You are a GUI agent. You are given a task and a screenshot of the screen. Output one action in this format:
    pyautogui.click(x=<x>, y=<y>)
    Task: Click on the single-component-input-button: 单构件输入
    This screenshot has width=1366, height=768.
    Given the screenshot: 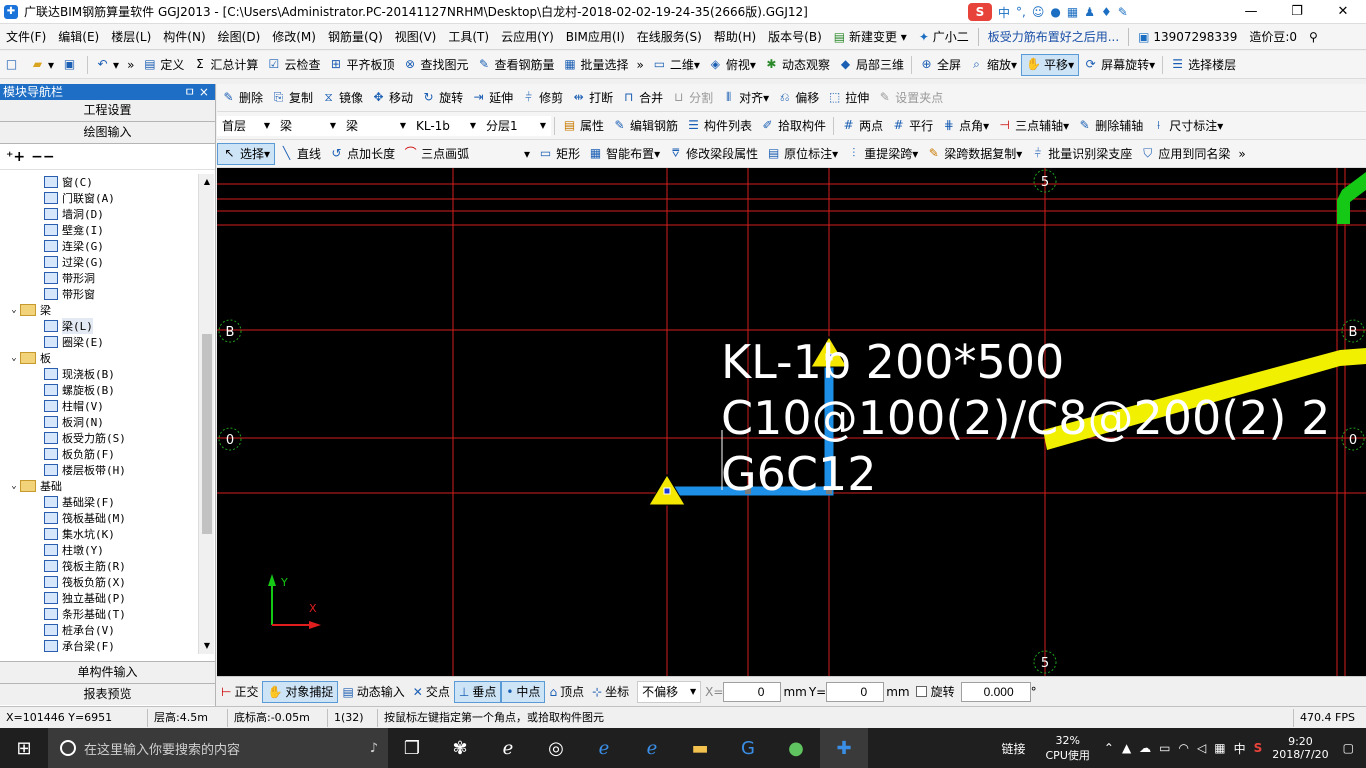 What is the action you would take?
    pyautogui.click(x=107, y=672)
    